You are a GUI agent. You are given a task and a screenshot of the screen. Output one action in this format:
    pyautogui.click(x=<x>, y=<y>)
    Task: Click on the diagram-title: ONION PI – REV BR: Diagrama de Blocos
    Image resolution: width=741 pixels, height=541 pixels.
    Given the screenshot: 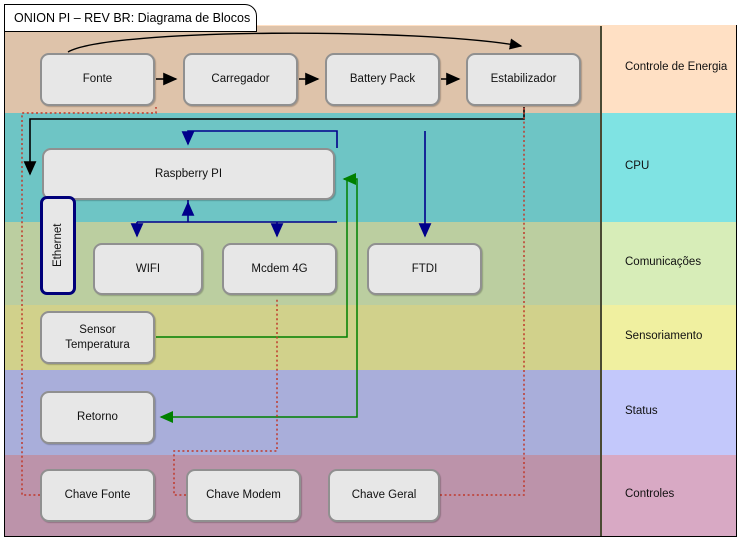 What is the action you would take?
    pyautogui.click(x=132, y=18)
    